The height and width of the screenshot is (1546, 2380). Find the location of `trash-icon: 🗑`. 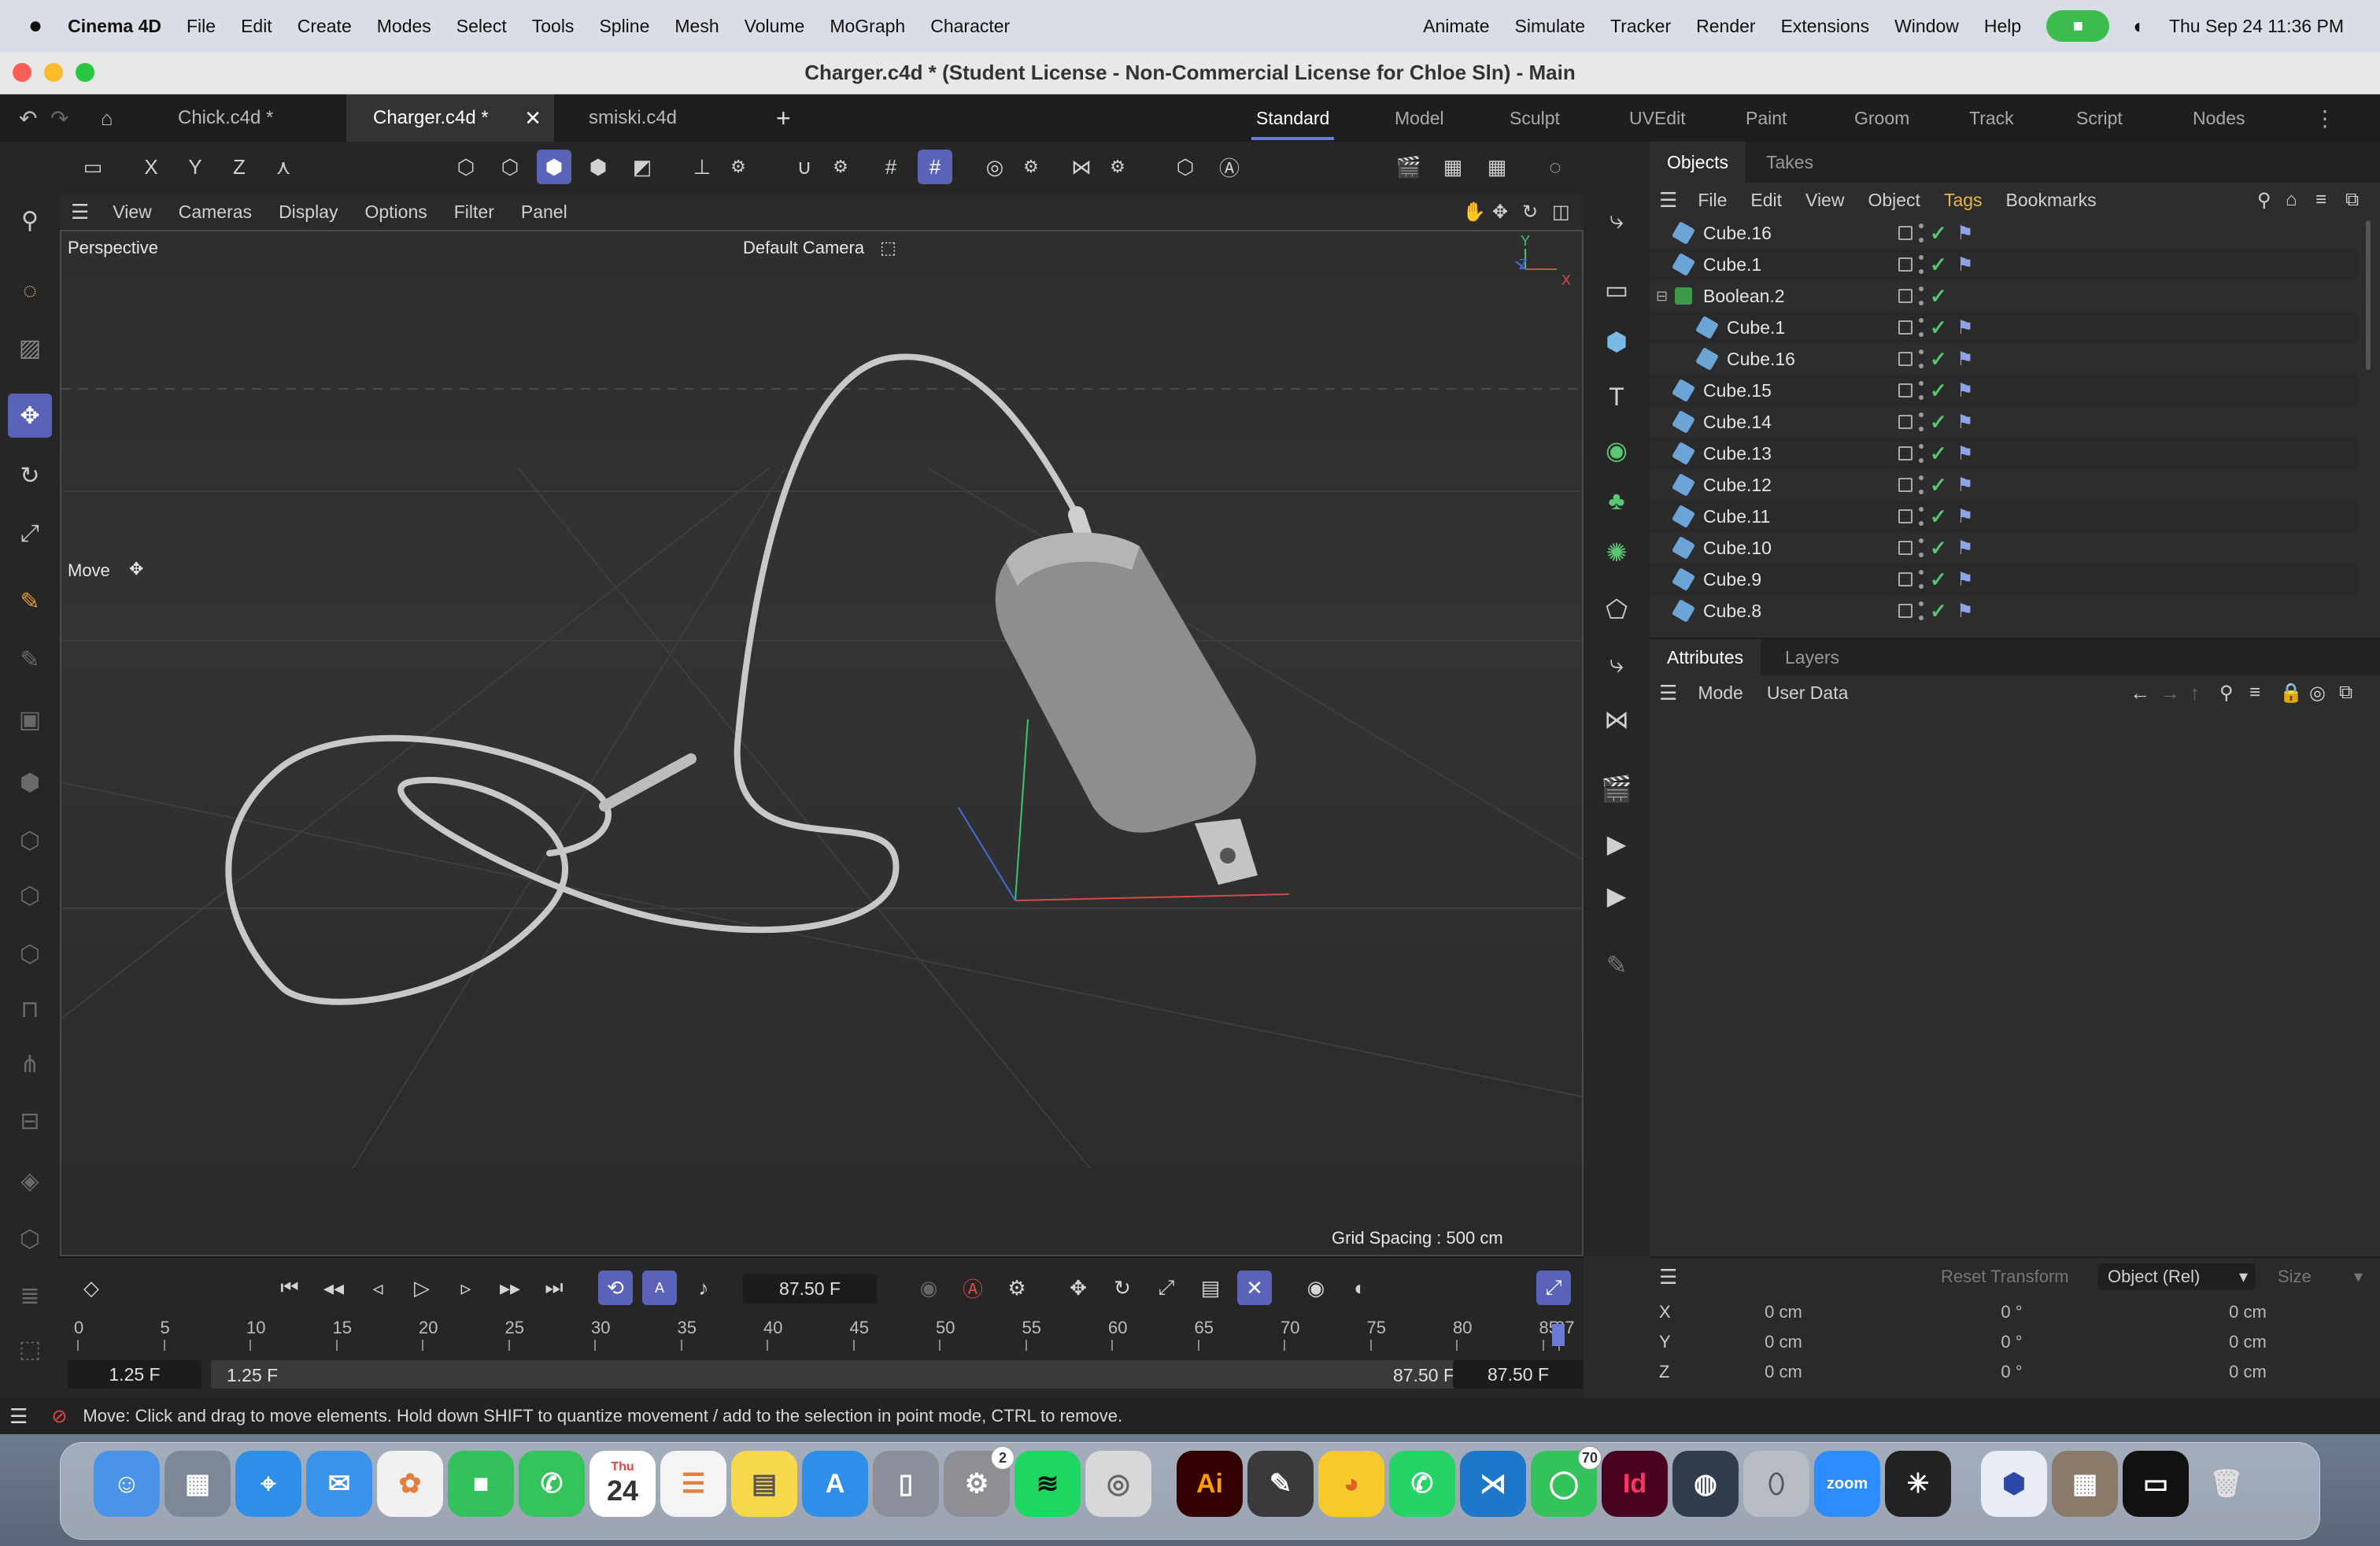

trash-icon: 🗑 is located at coordinates (2226, 1484).